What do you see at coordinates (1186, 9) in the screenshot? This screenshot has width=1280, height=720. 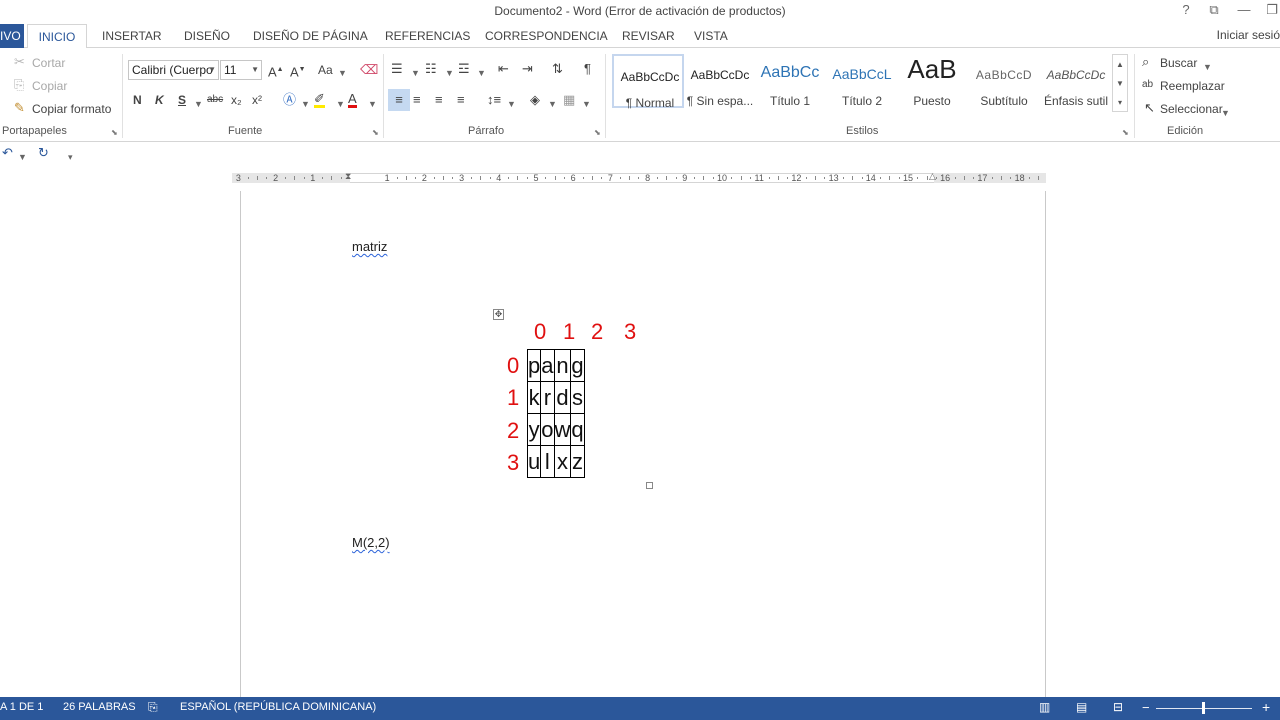 I see `help-button: ?` at bounding box center [1186, 9].